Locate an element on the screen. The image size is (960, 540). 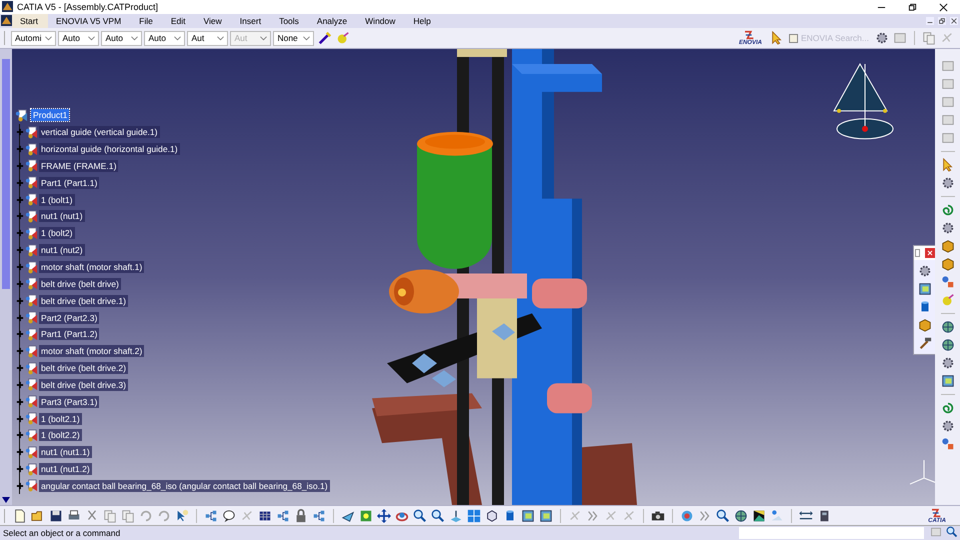
dropdown: Automi is located at coordinates (33, 38).